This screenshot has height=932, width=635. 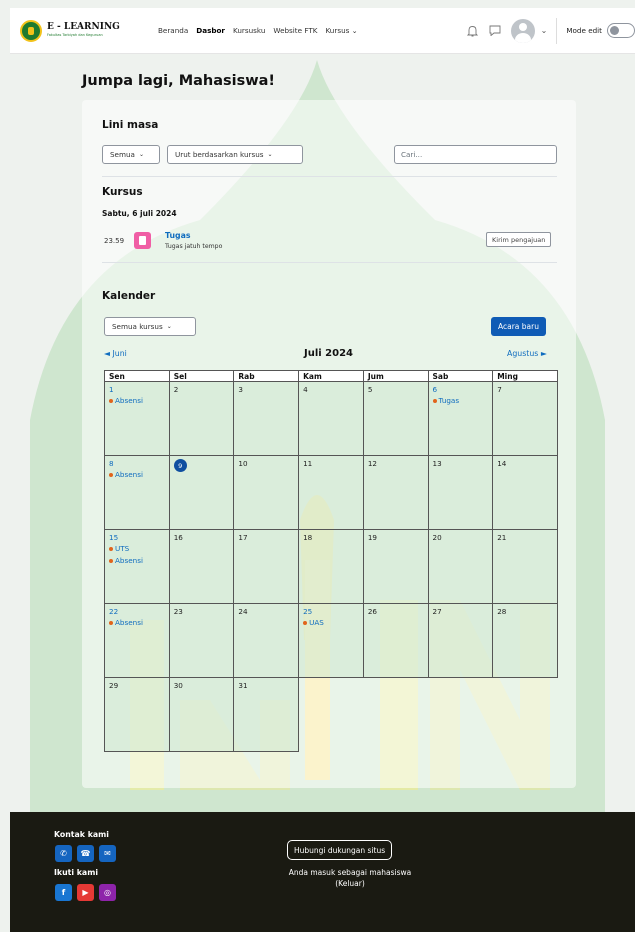 I want to click on timeline-date-heading: Sabtu, 6 juli 2024, so click(x=139, y=213).